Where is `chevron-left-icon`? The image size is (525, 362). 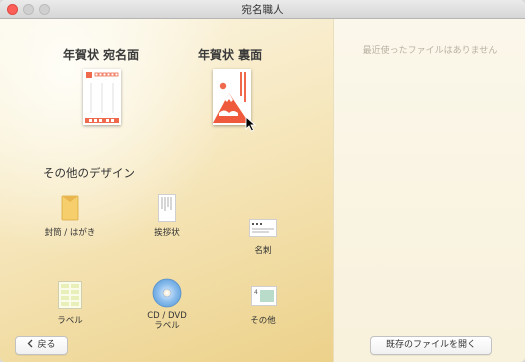
chevron-left-icon is located at coordinates (30, 345).